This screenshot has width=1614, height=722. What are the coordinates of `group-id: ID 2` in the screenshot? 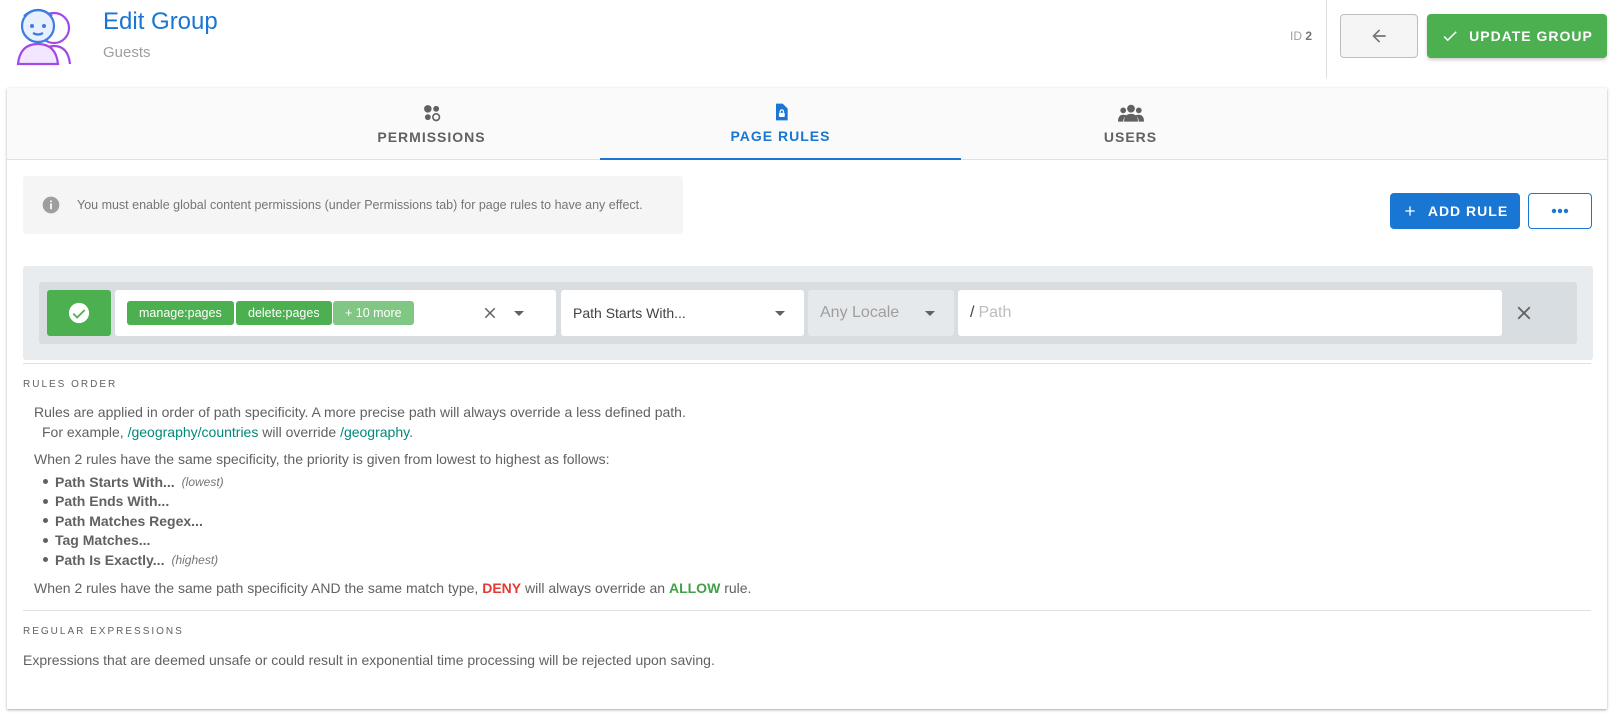 It's located at (1301, 36).